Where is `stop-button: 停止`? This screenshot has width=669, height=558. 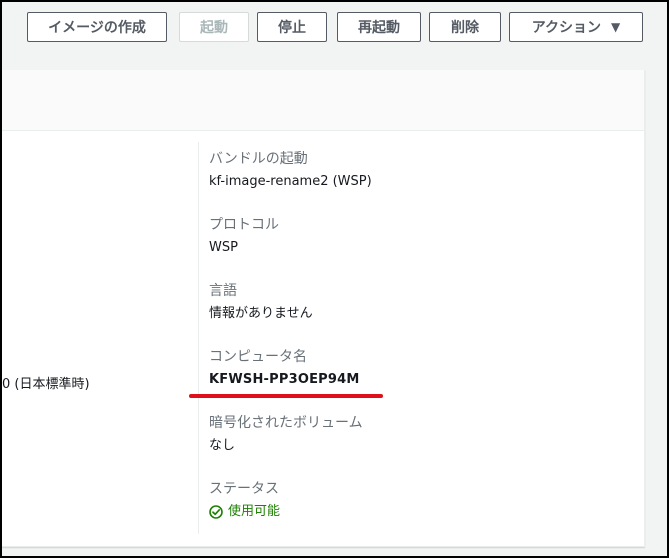
stop-button: 停止 is located at coordinates (292, 27).